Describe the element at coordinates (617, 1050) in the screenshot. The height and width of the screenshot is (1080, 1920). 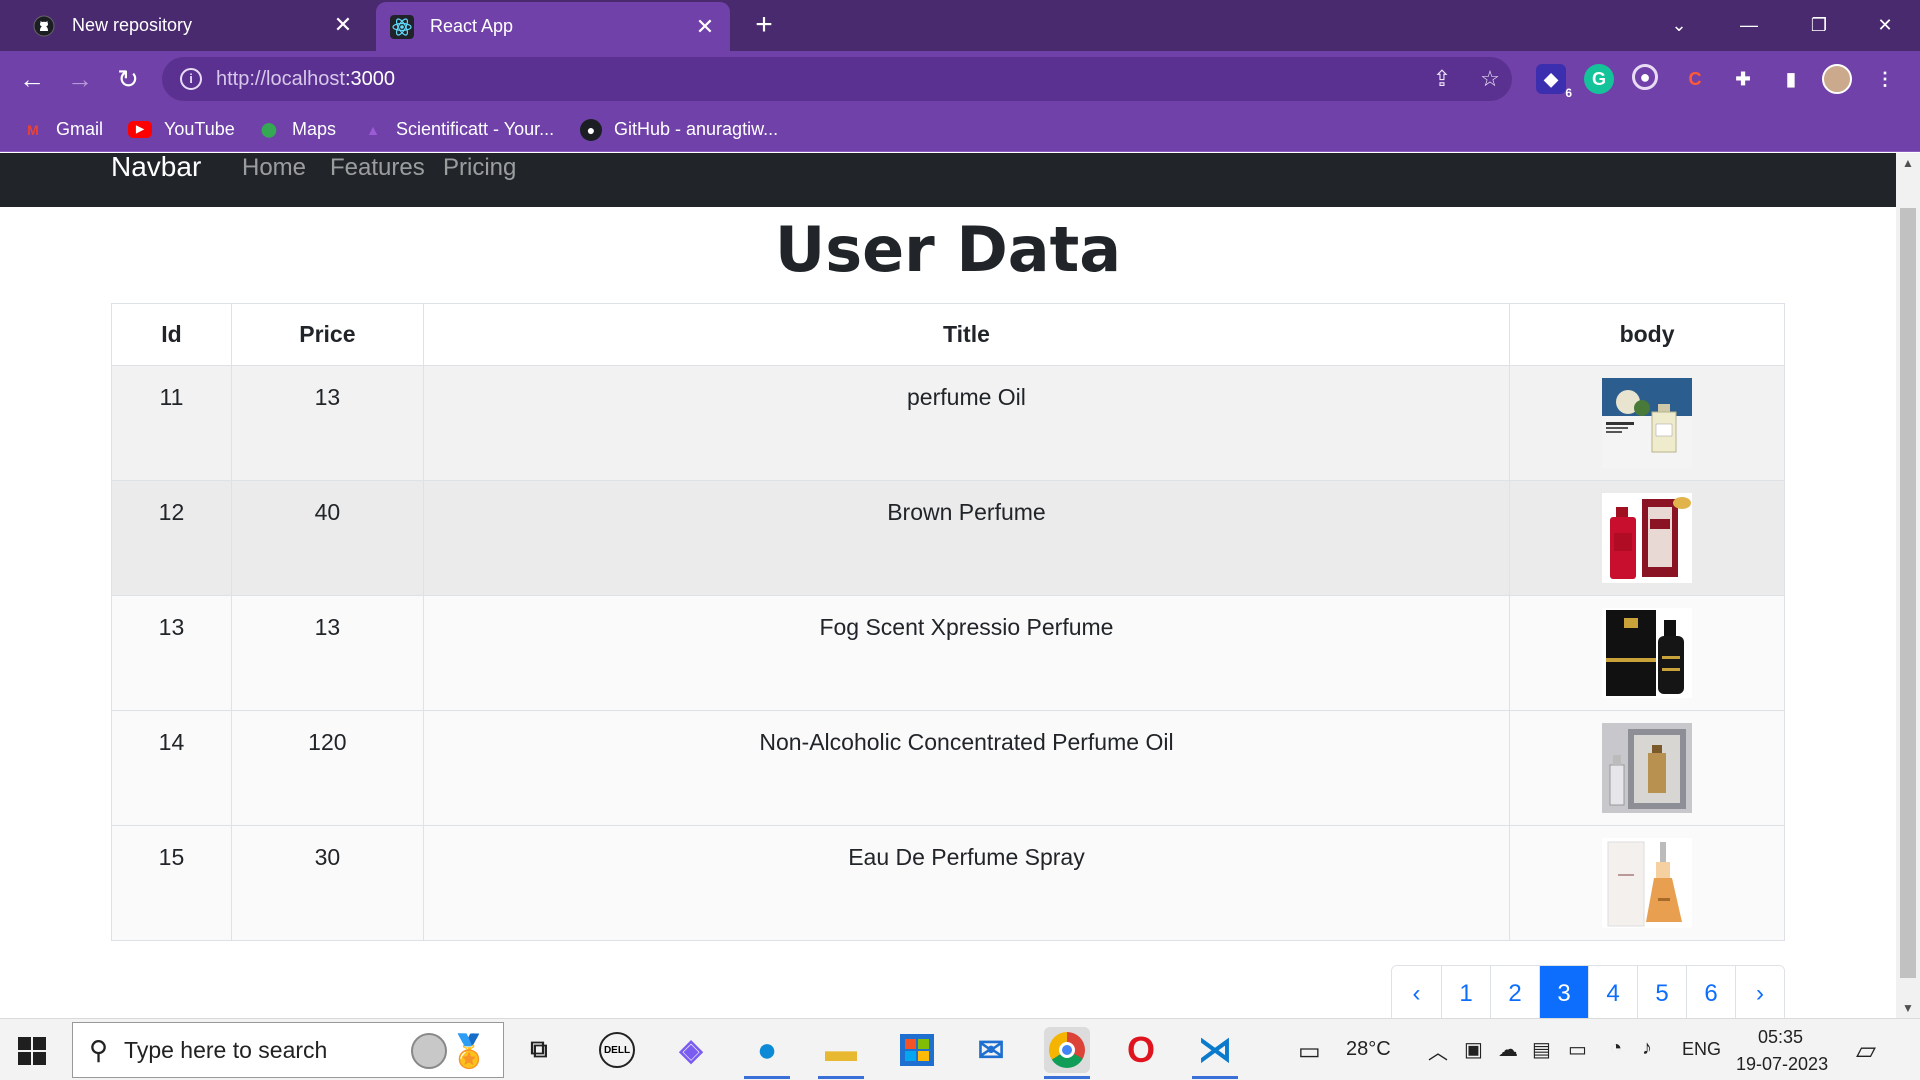
I see `dell-icon: DELL` at that location.